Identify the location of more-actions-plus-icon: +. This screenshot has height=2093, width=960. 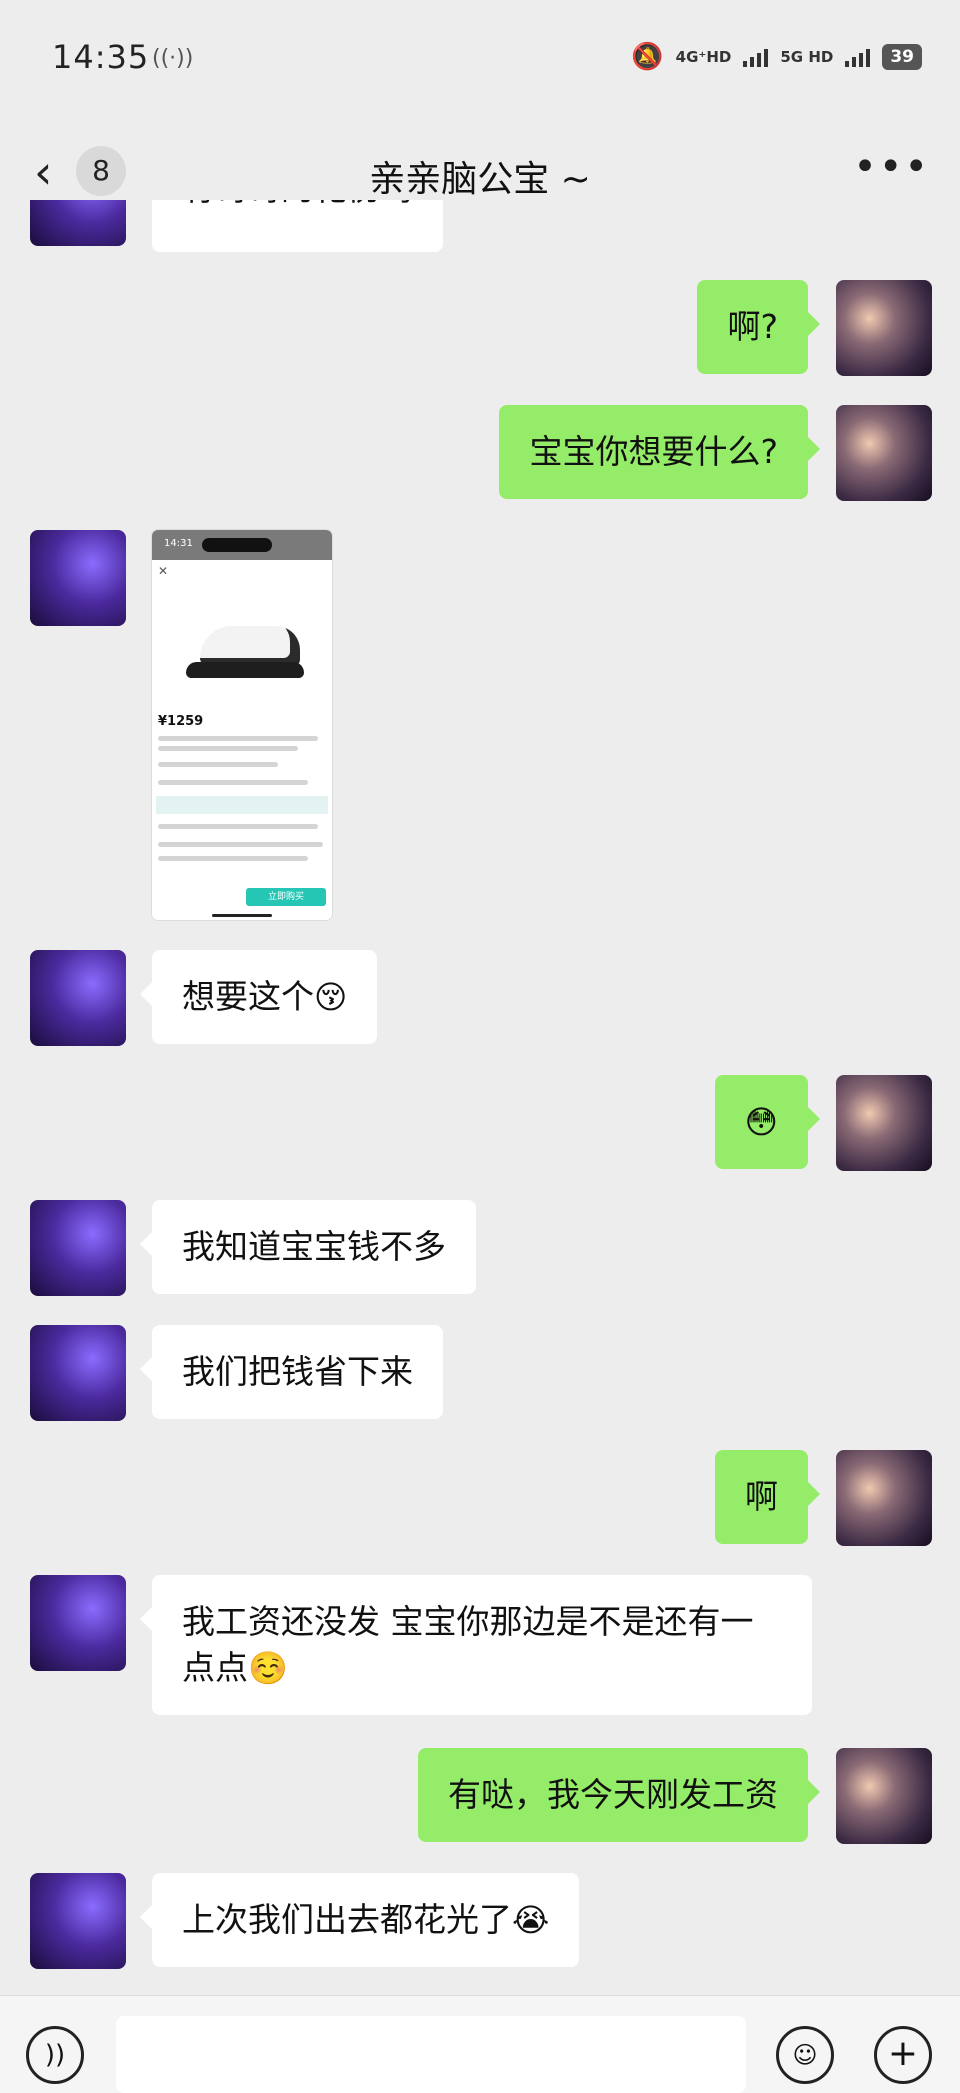
(903, 2055).